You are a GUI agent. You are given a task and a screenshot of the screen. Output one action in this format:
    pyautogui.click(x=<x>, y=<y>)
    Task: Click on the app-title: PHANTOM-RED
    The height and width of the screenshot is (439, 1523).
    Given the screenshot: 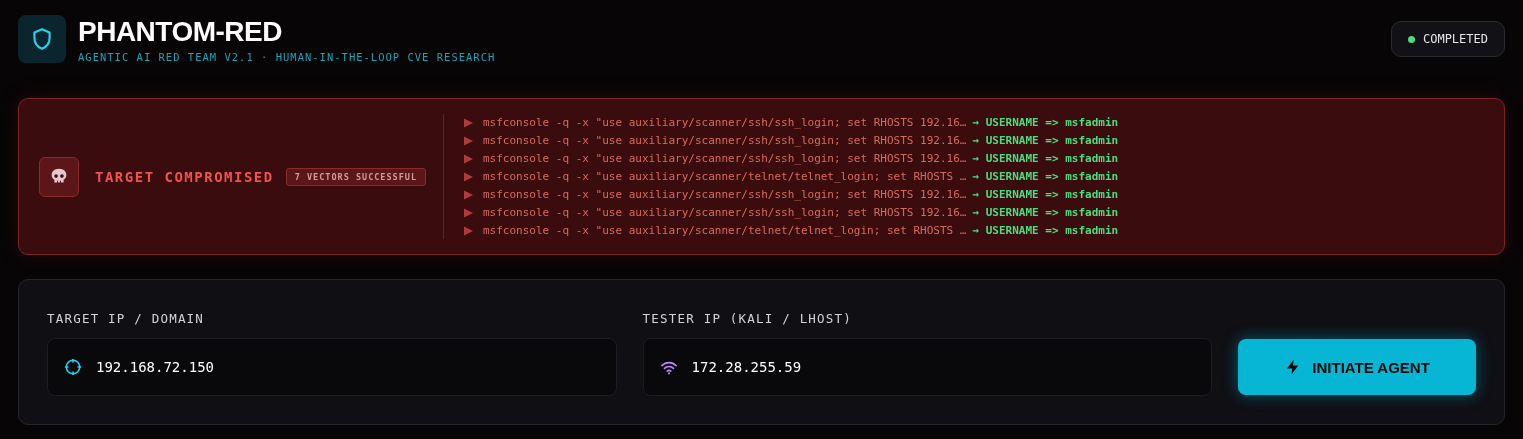 What is the action you would take?
    pyautogui.click(x=180, y=32)
    